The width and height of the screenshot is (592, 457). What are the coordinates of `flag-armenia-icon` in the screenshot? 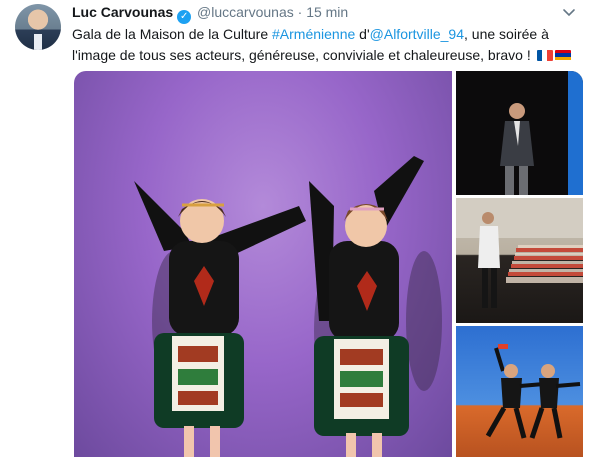 It's located at (562, 55).